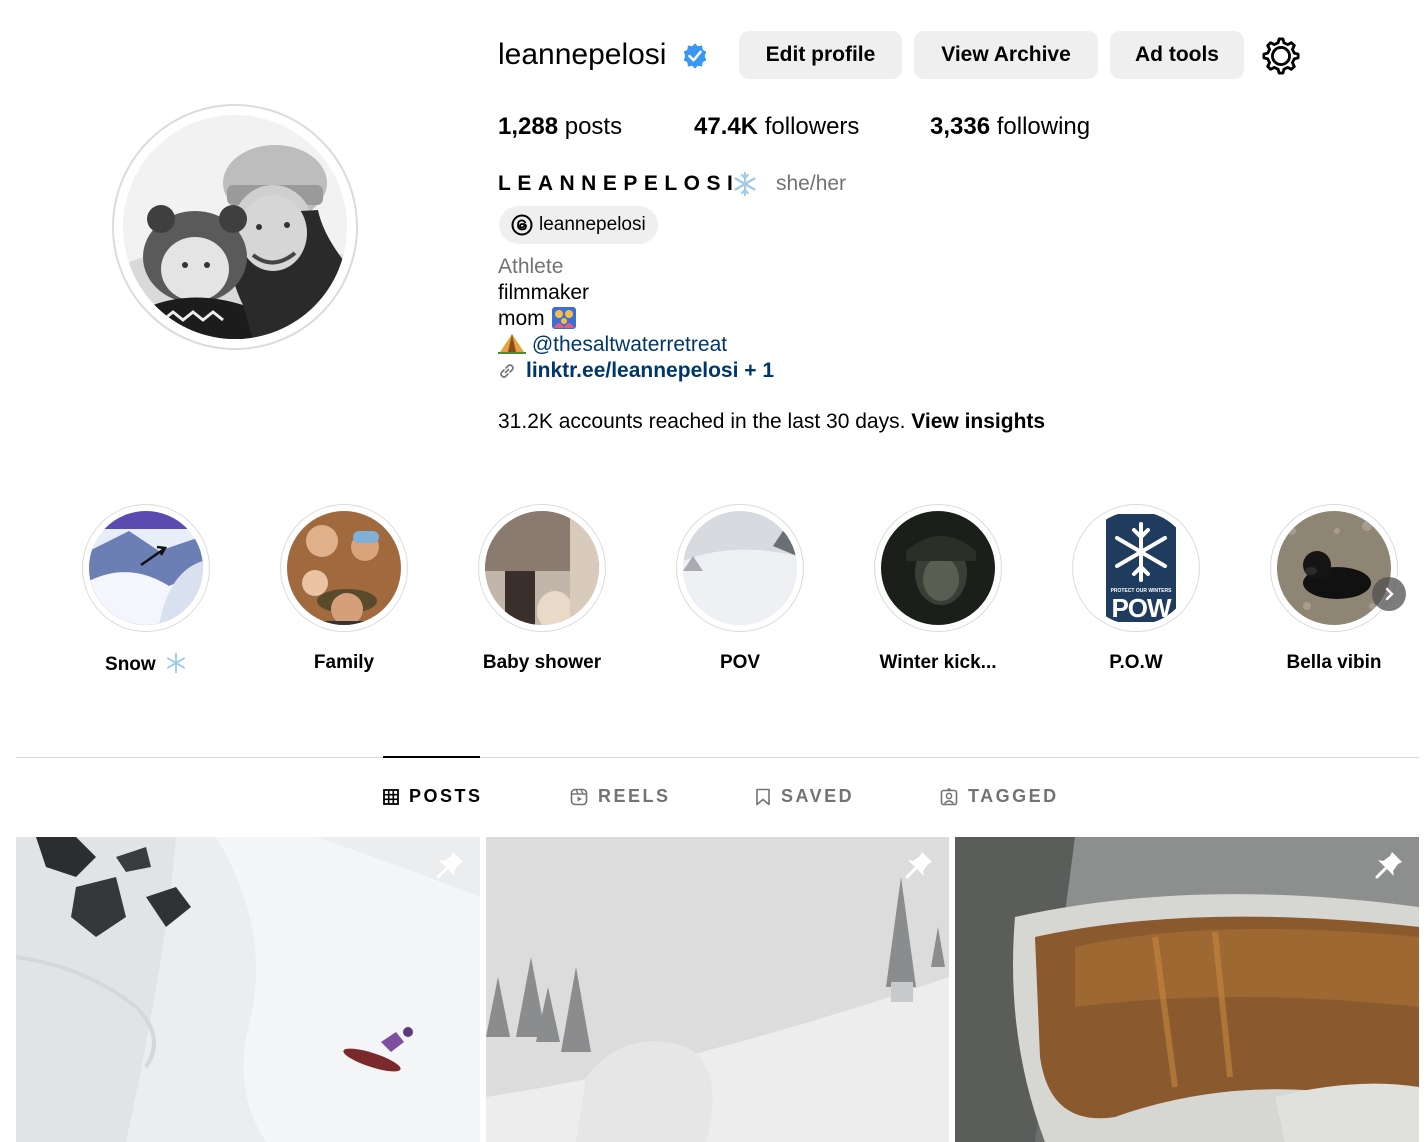  I want to click on reels-icon, so click(579, 796).